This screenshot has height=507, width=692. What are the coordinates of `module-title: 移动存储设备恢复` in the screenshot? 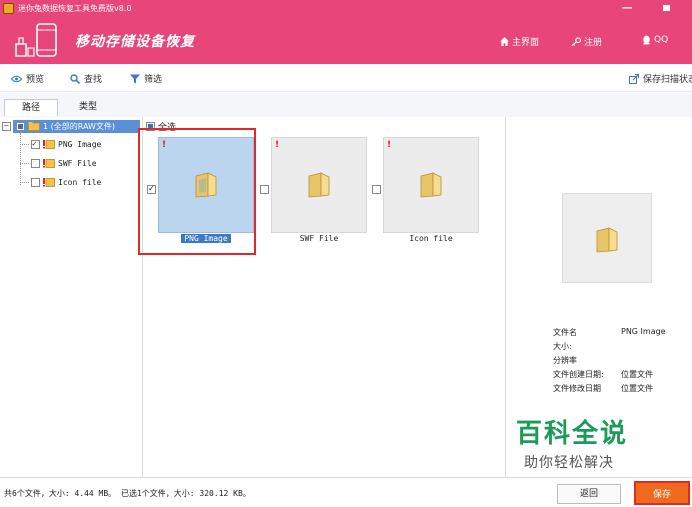 It's located at (135, 42).